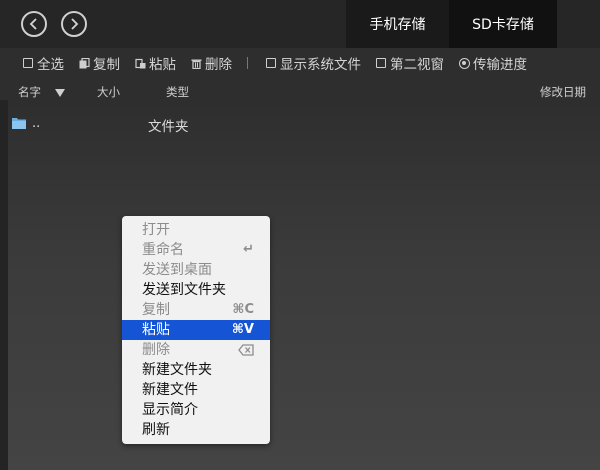 The height and width of the screenshot is (470, 600). What do you see at coordinates (19, 123) in the screenshot?
I see `folder-icon` at bounding box center [19, 123].